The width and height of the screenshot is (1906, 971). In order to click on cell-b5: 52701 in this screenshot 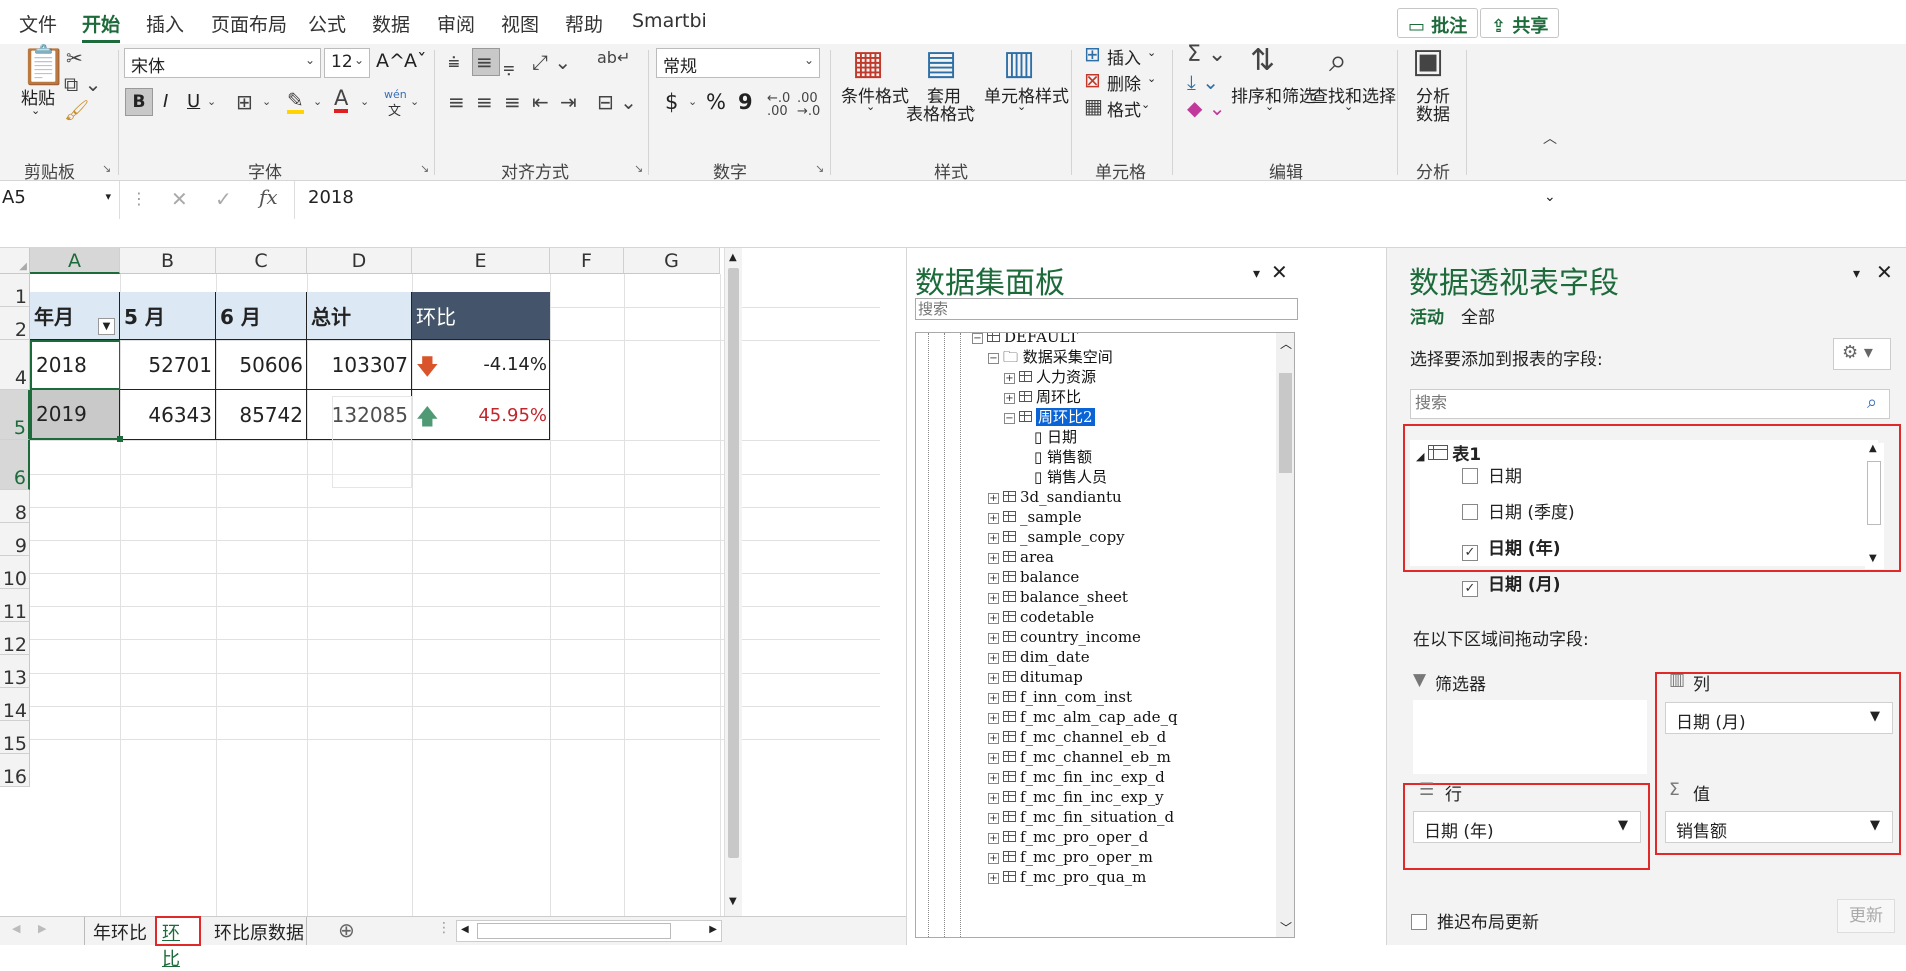, I will do `click(168, 365)`.